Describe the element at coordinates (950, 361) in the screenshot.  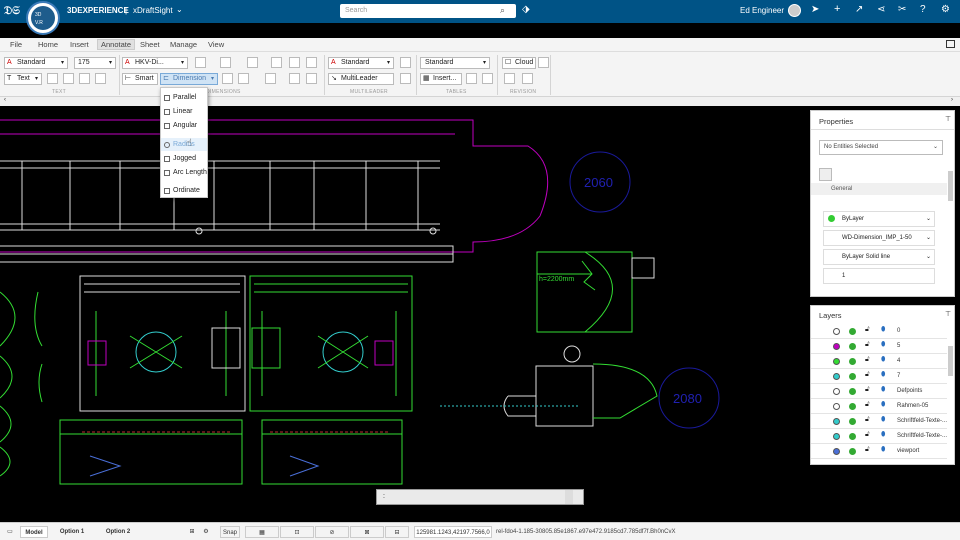
I see `layers-scrollbar` at that location.